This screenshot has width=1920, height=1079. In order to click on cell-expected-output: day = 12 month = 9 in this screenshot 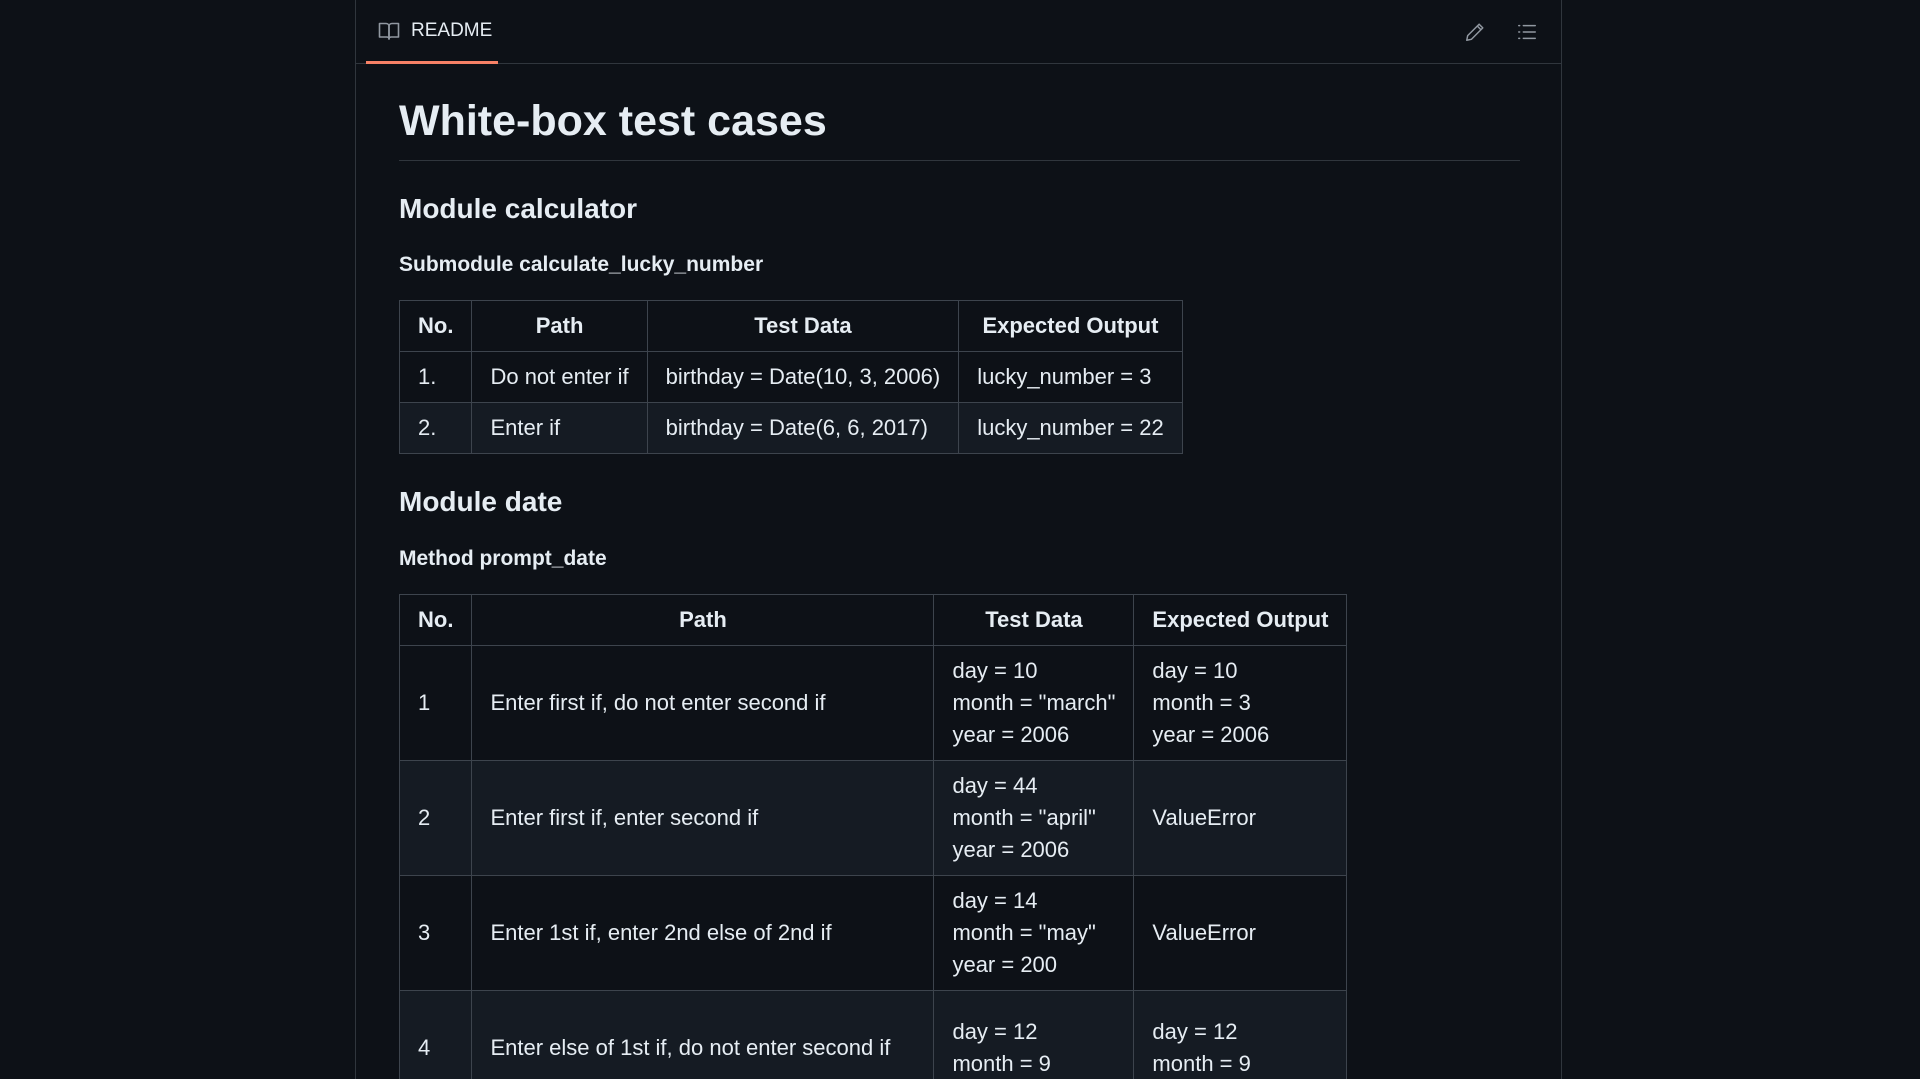, I will do `click(1240, 1034)`.